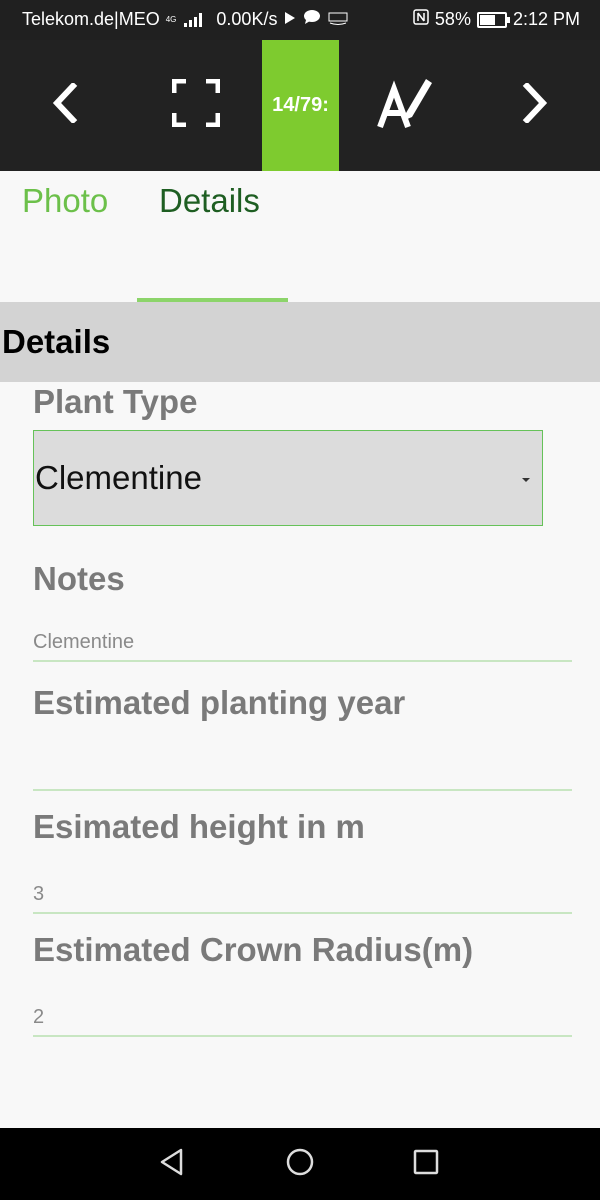 Image resolution: width=600 pixels, height=1200 pixels. I want to click on chevron-left-icon, so click(65, 104).